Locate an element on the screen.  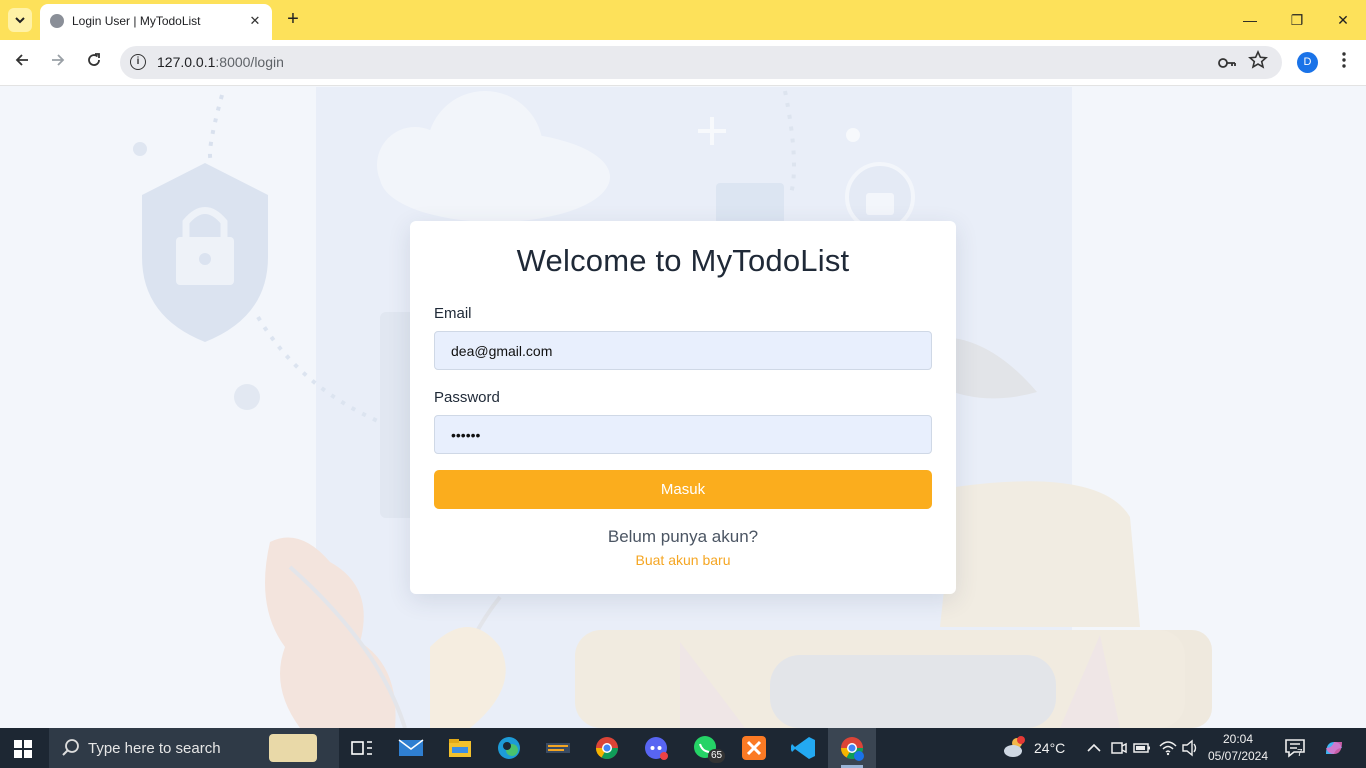
taskbar-search-box: Type here to search is located at coordinates (194, 748).